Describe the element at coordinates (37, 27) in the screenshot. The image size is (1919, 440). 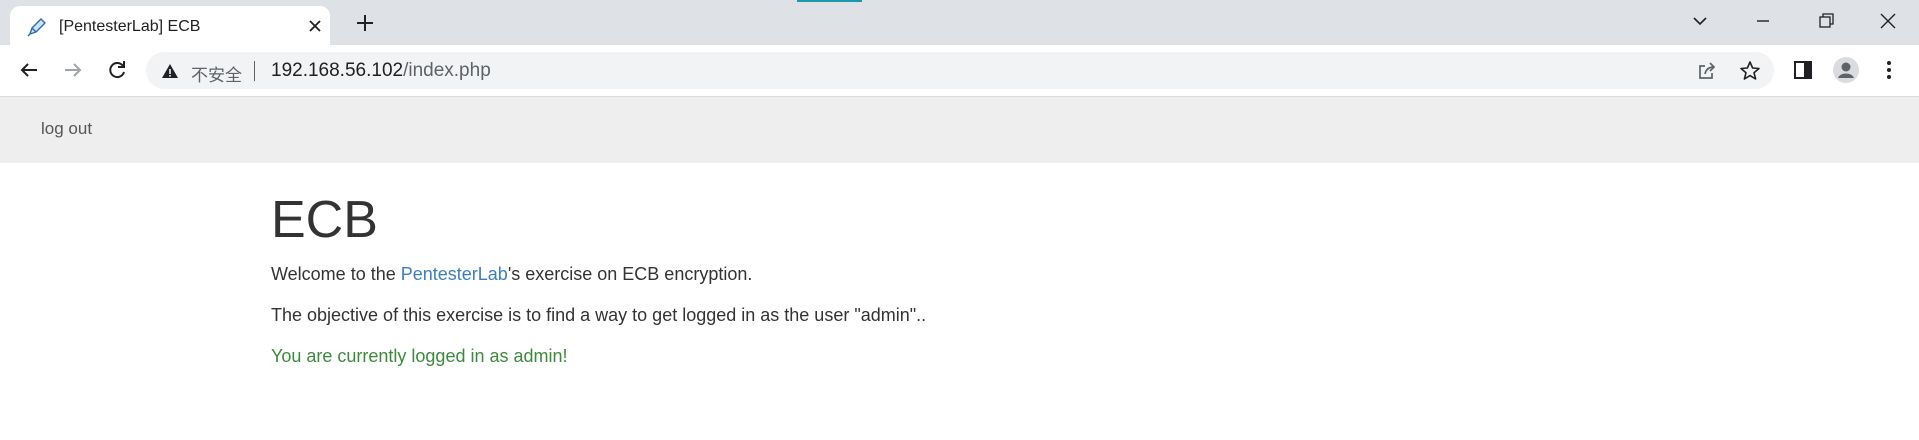
I see `pencil-favicon-icon` at that location.